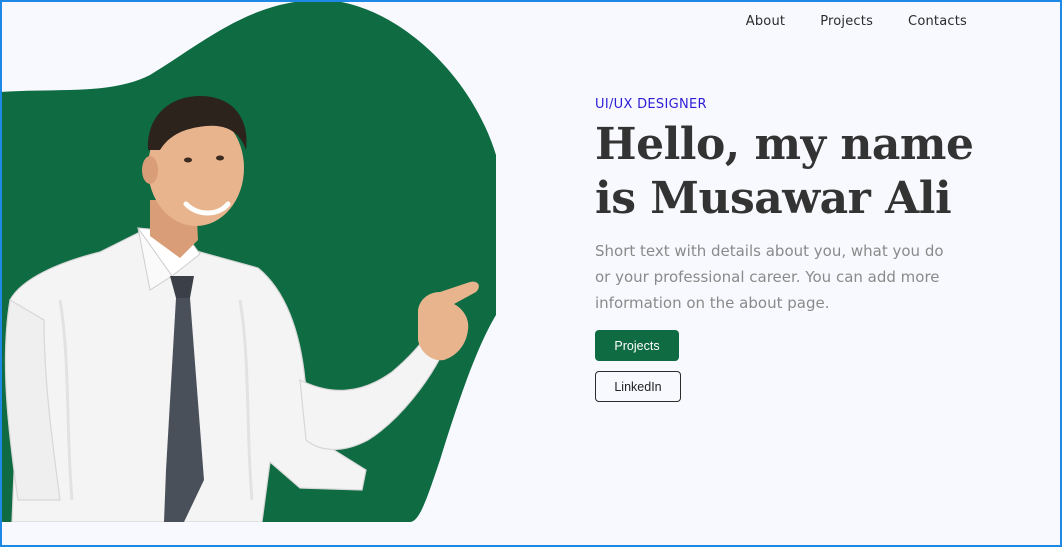 This screenshot has height=547, width=1062. I want to click on nav-item-projects: Projects, so click(846, 21).